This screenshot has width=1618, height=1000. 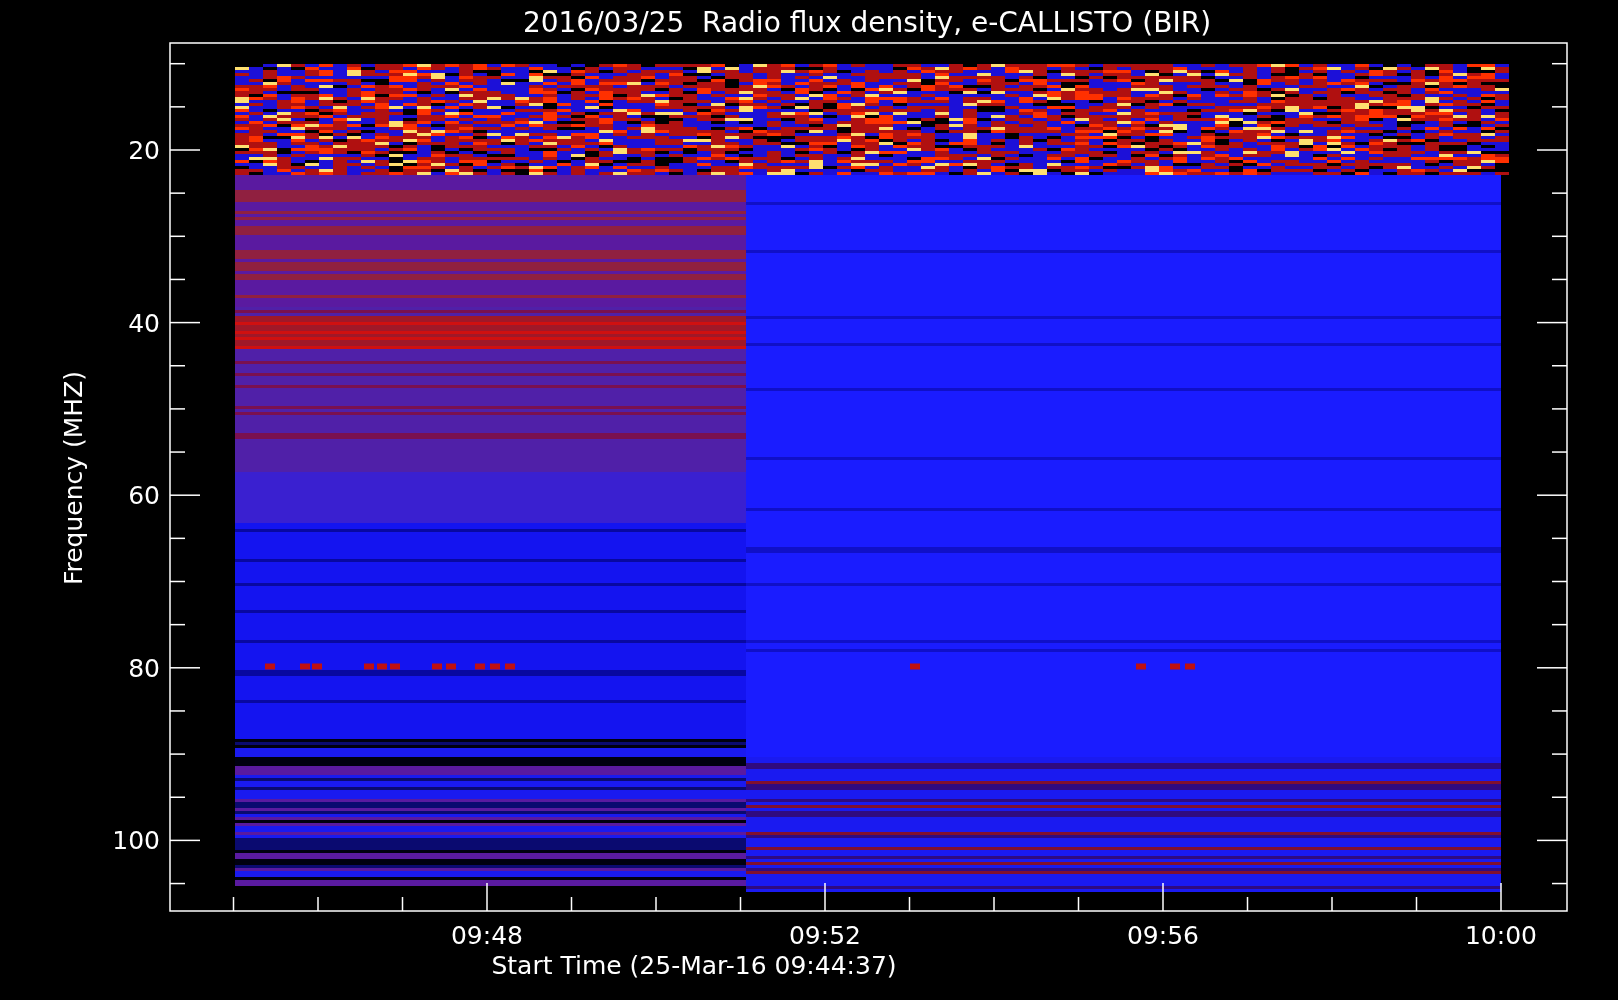 I want to click on axis-tick-label: 60, so click(x=144, y=496).